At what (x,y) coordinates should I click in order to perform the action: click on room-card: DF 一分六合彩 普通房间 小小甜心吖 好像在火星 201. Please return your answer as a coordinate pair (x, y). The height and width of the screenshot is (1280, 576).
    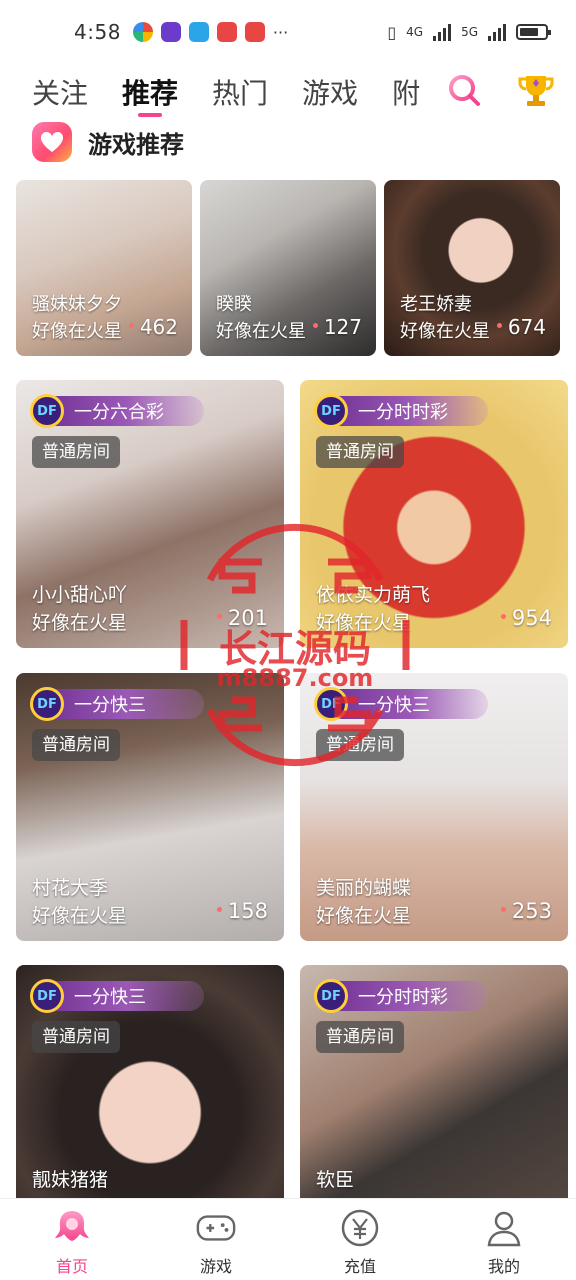
    Looking at the image, I should click on (150, 514).